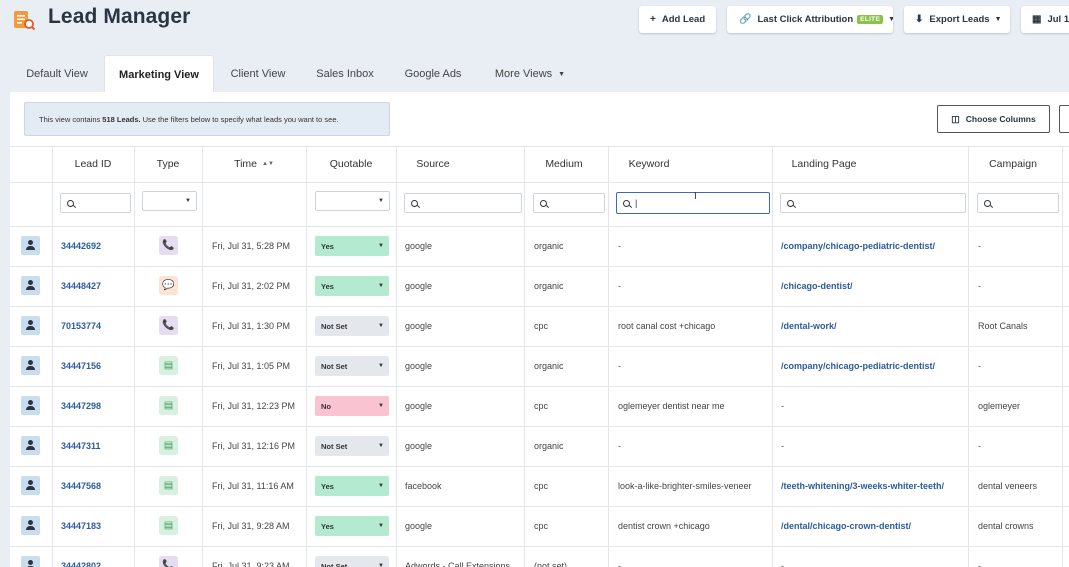  I want to click on lead-id-link: 34448427, so click(81, 286).